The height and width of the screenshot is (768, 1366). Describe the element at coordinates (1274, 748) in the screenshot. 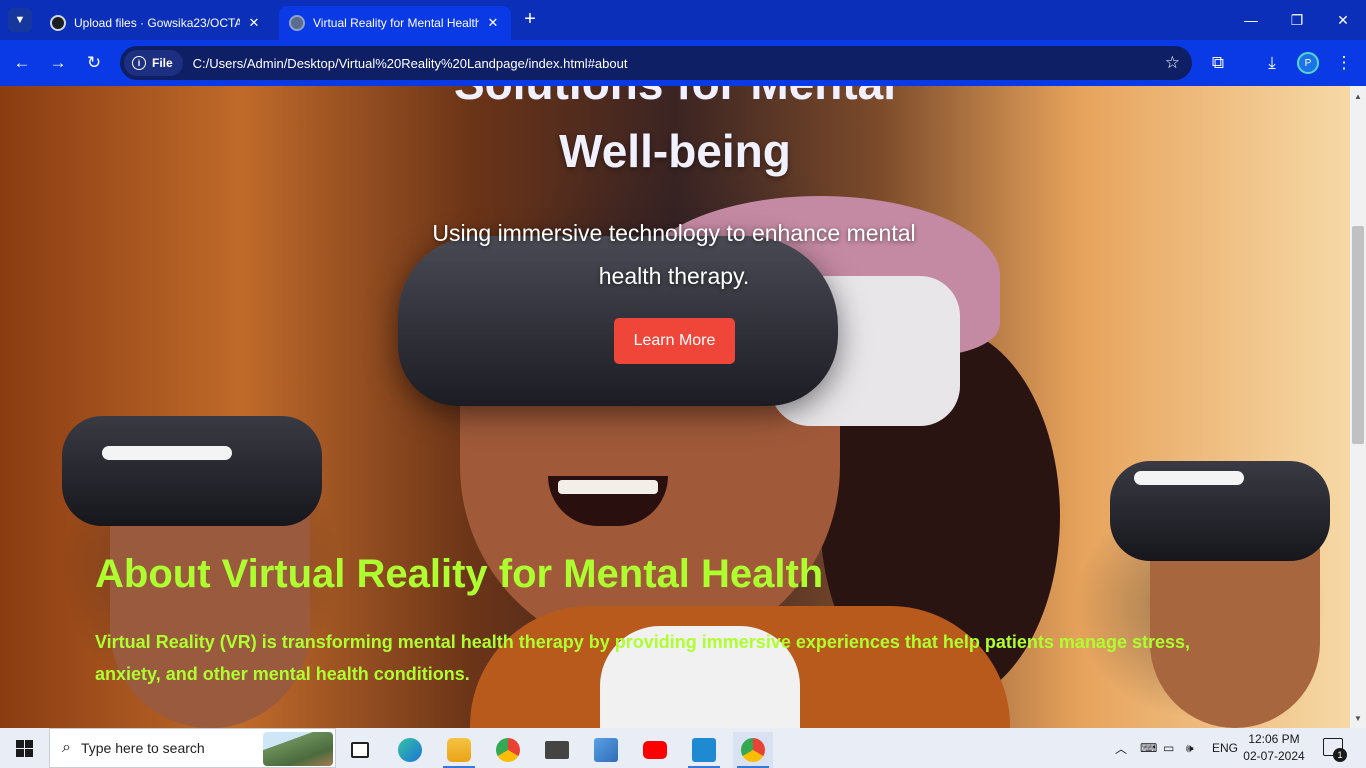

I see `system-clock: 12:06 PM 02-07-2024` at that location.